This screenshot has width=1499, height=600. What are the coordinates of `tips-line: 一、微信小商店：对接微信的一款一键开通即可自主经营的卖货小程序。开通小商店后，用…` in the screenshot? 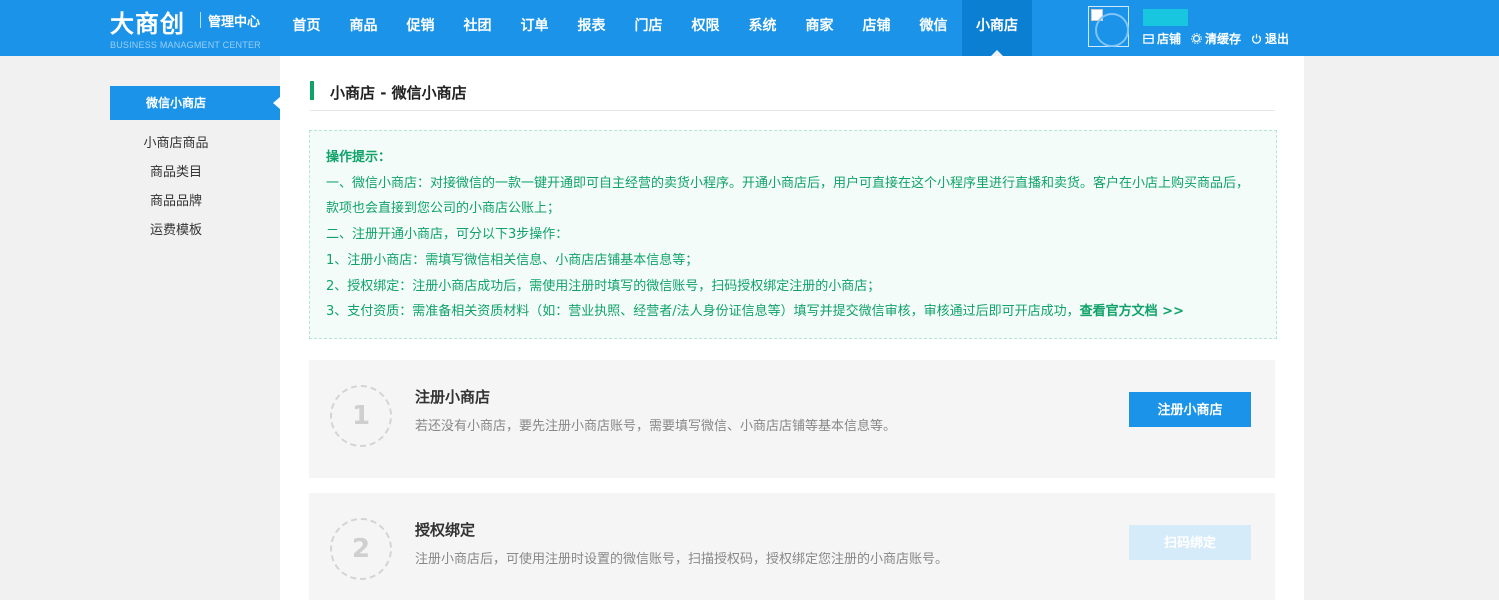 It's located at (788, 196).